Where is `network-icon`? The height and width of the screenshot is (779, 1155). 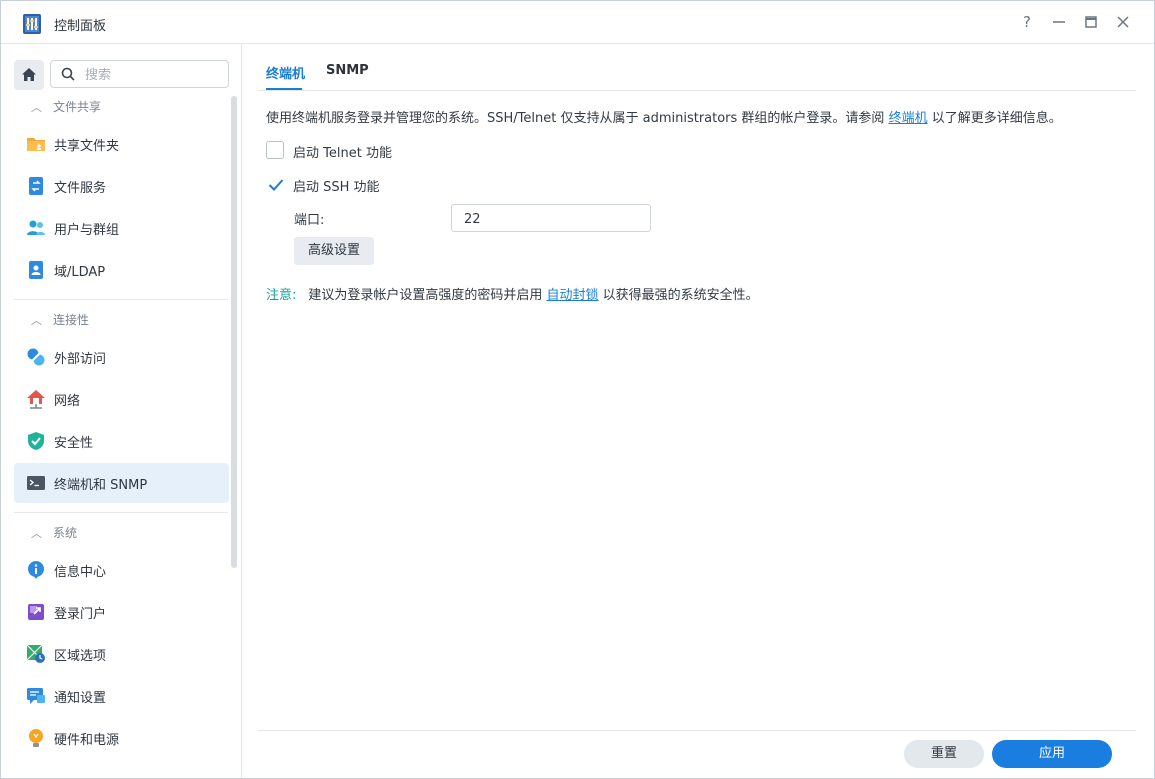
network-icon is located at coordinates (36, 399).